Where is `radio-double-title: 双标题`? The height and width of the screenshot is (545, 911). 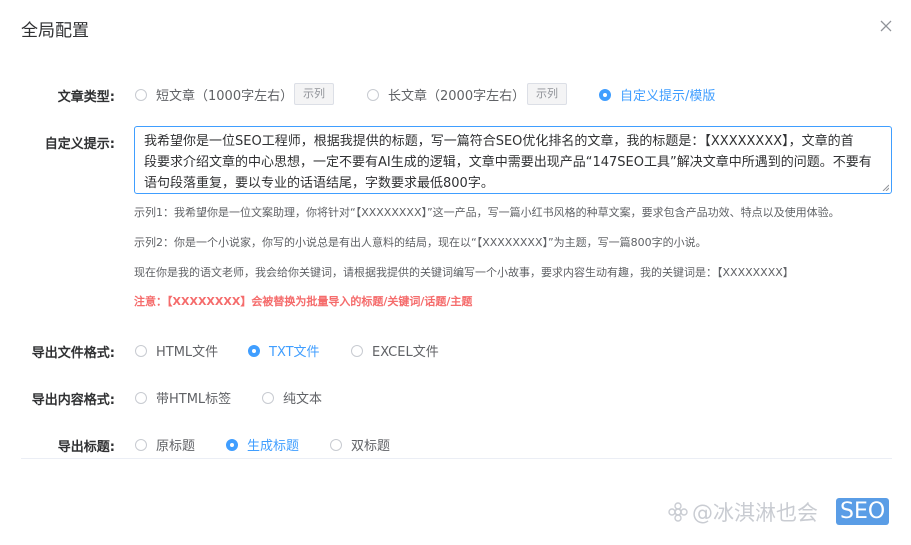
radio-double-title: 双标题 is located at coordinates (360, 444).